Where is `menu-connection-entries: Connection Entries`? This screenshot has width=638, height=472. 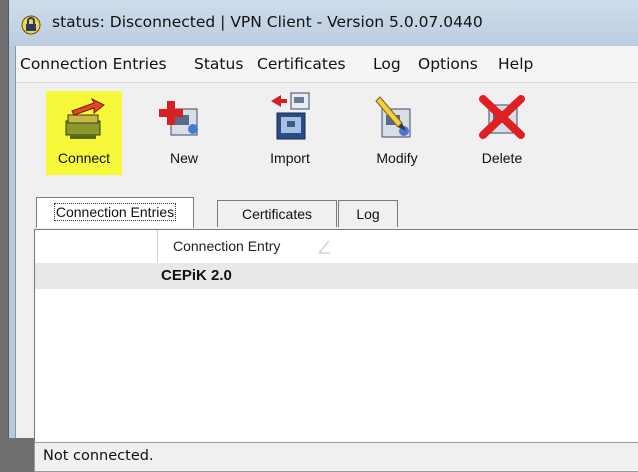
menu-connection-entries: Connection Entries is located at coordinates (93, 64).